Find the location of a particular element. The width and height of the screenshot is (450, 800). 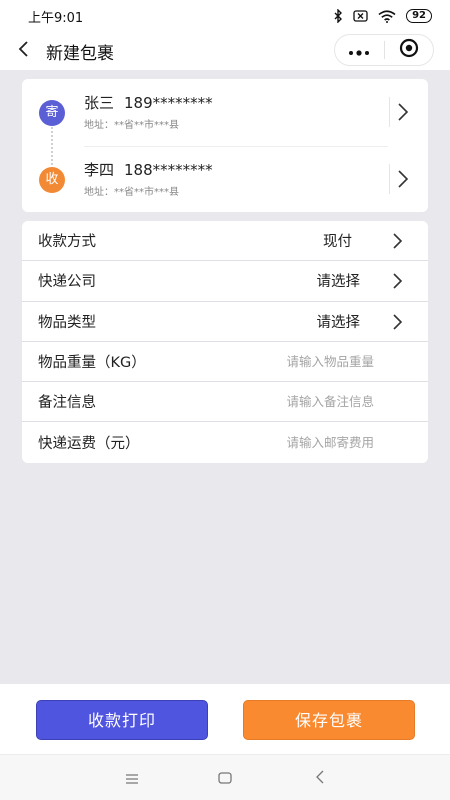

chevron-left-icon is located at coordinates (23, 51).